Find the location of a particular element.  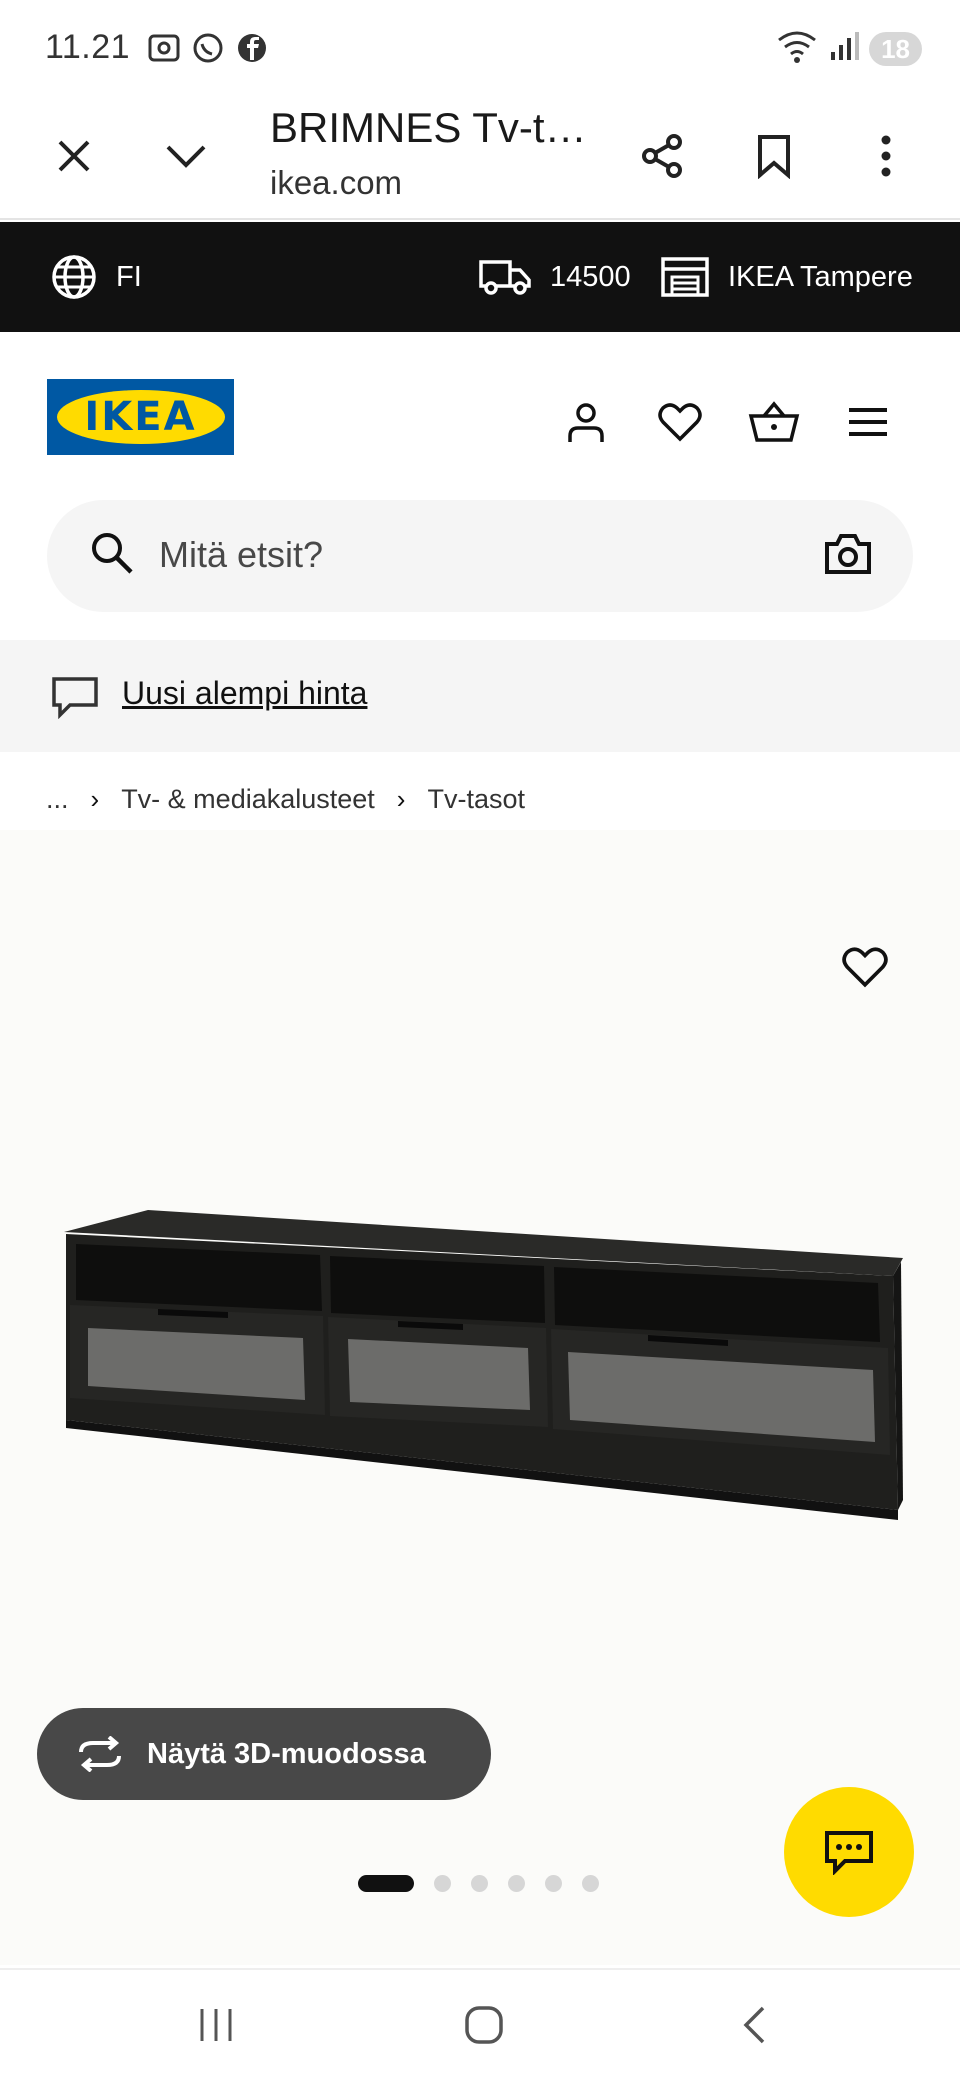

home-button is located at coordinates (484, 2025).